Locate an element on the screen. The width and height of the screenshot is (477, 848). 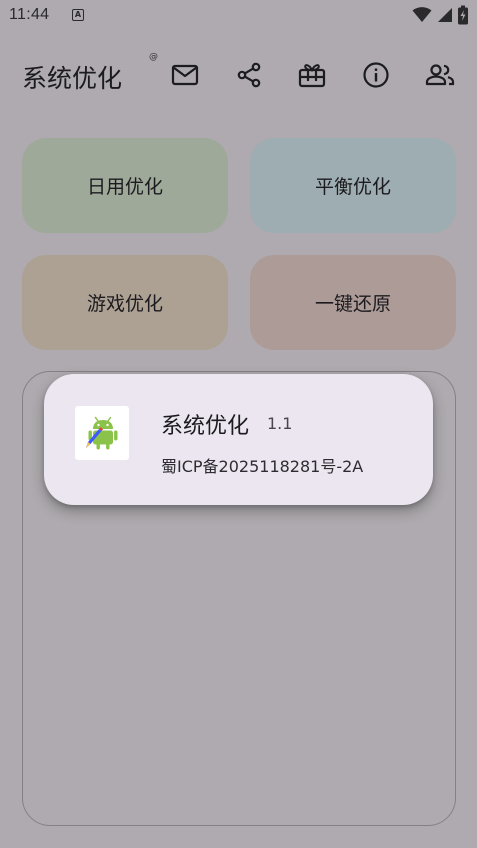
android-icon is located at coordinates (102, 433).